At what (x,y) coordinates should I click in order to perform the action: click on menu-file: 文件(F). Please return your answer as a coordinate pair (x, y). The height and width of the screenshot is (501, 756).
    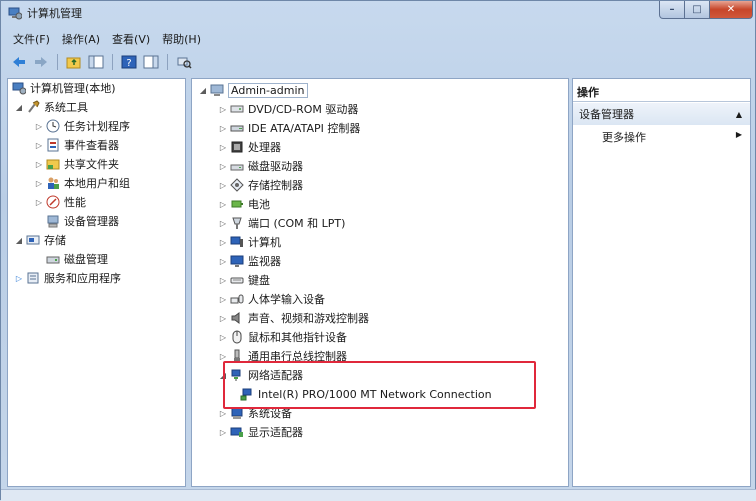
    Looking at the image, I should click on (31, 39).